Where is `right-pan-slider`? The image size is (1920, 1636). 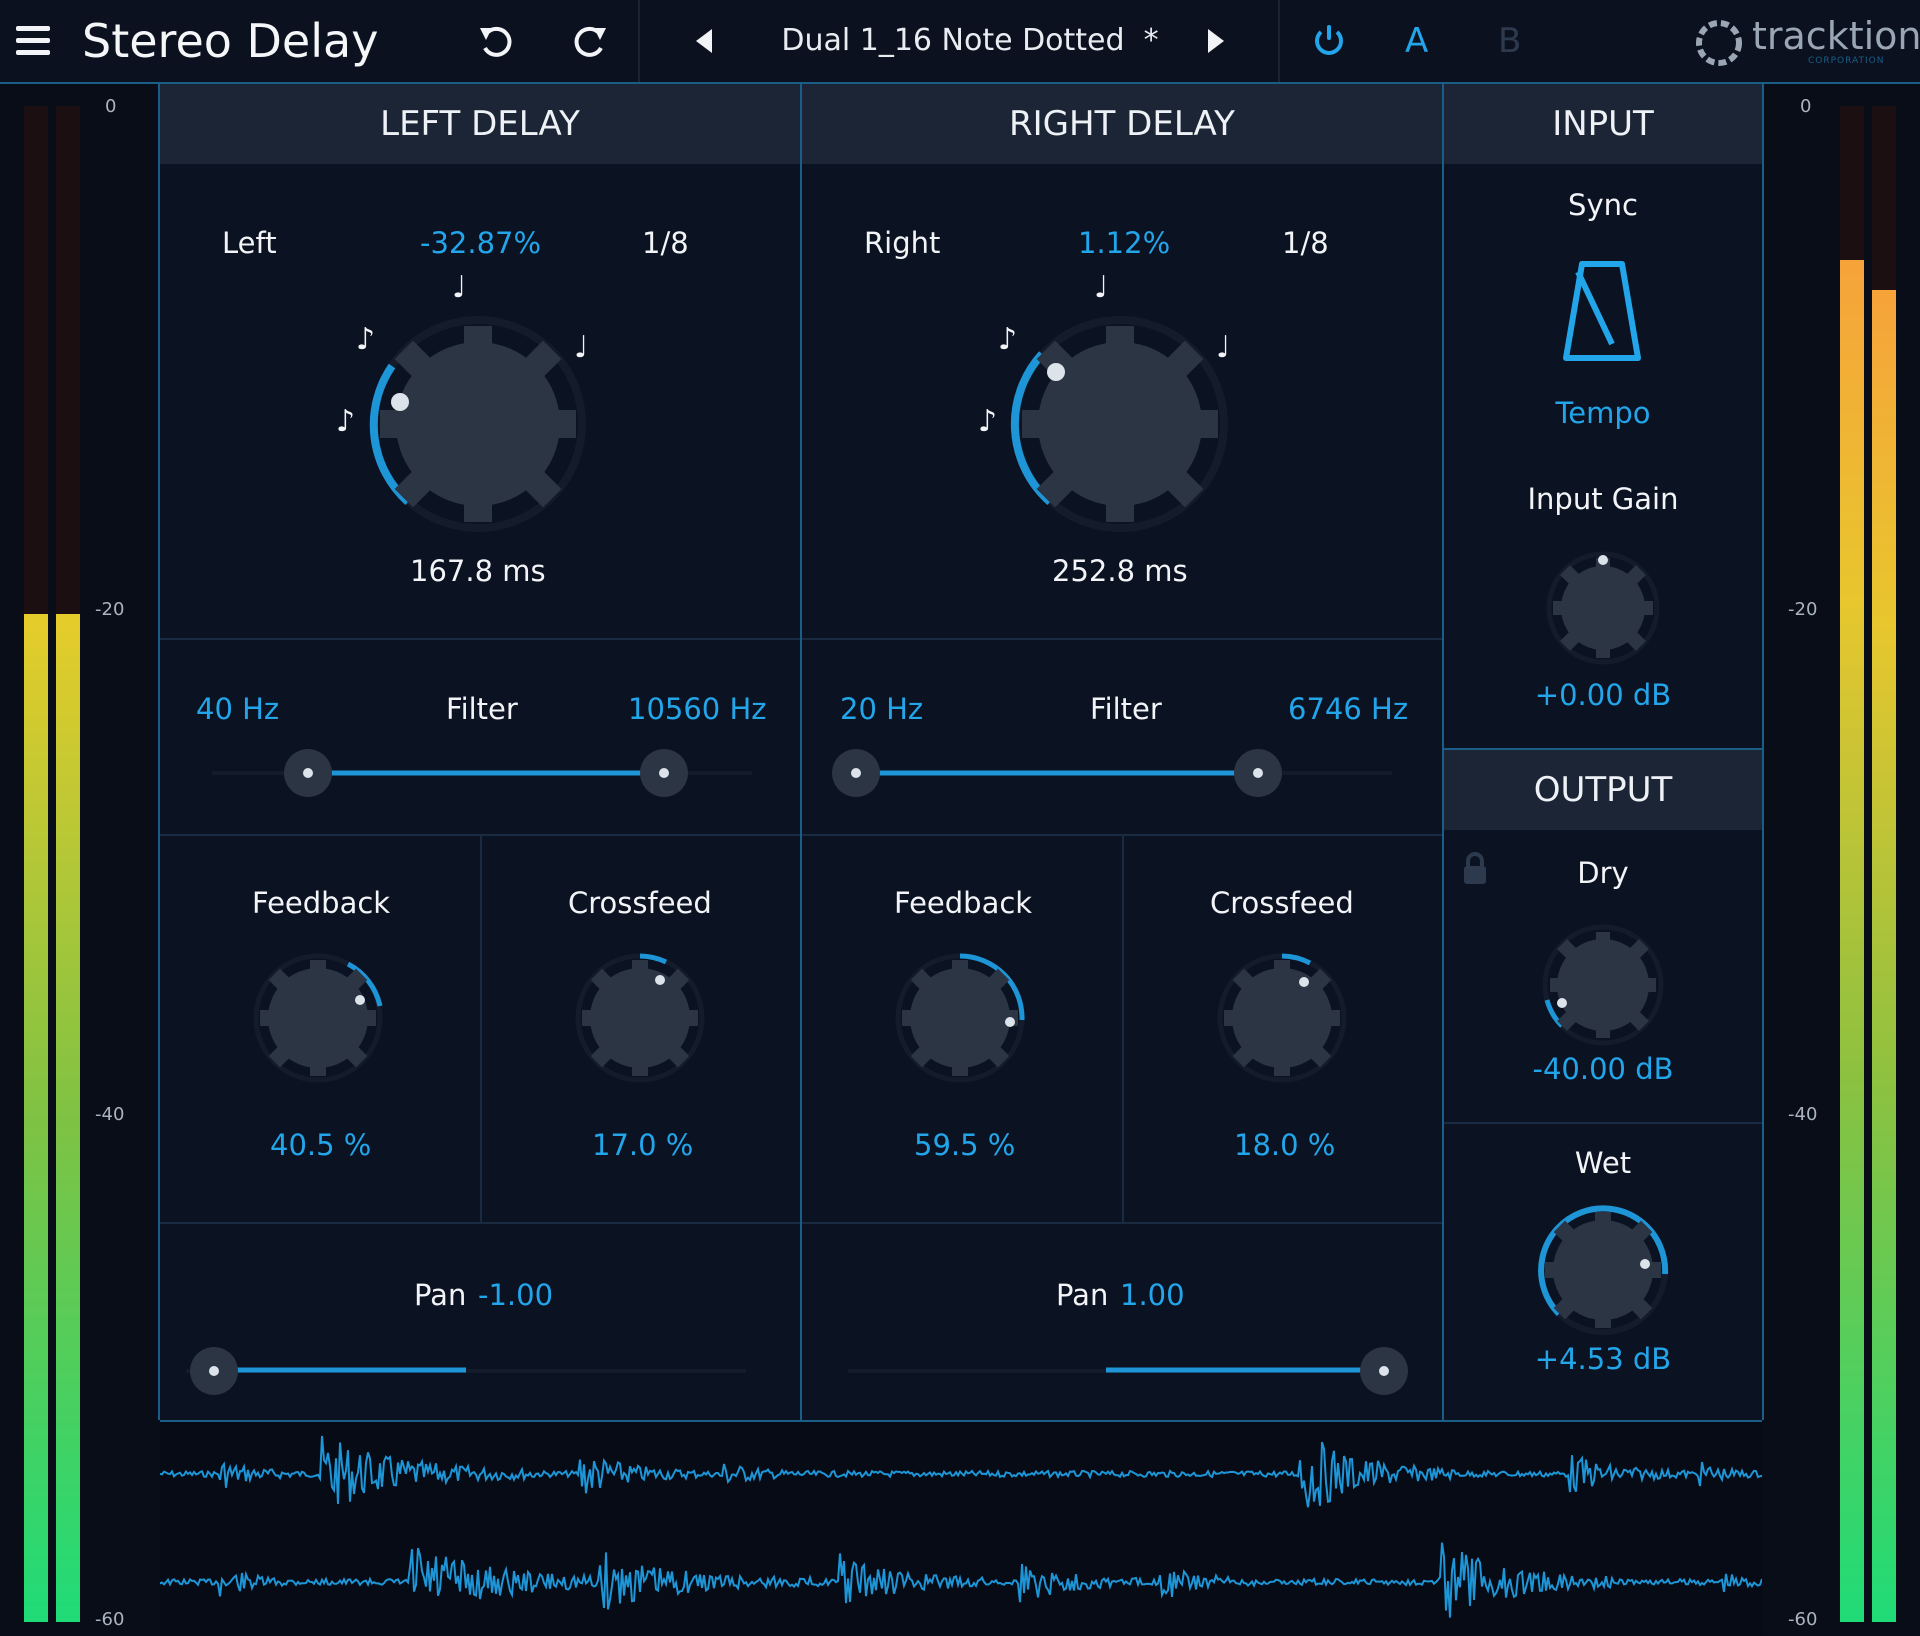
right-pan-slider is located at coordinates (1128, 1371).